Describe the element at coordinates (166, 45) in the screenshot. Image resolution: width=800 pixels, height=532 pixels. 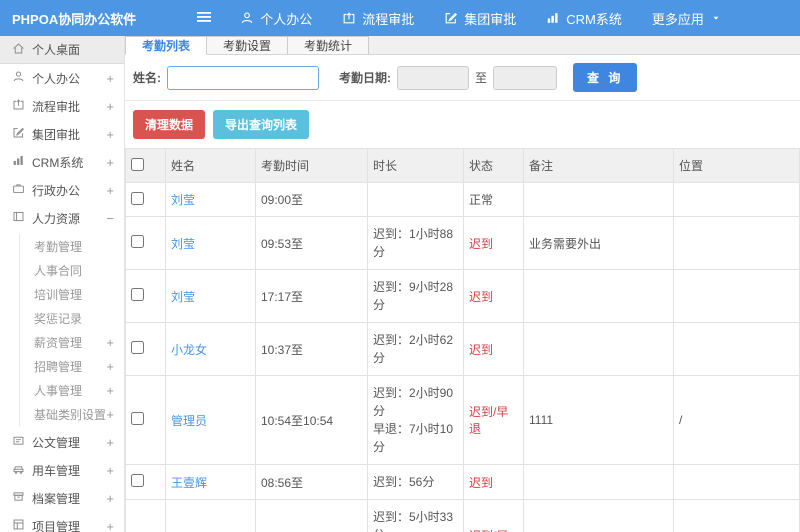
I see `tab-attendance-list: 考勤列表` at that location.